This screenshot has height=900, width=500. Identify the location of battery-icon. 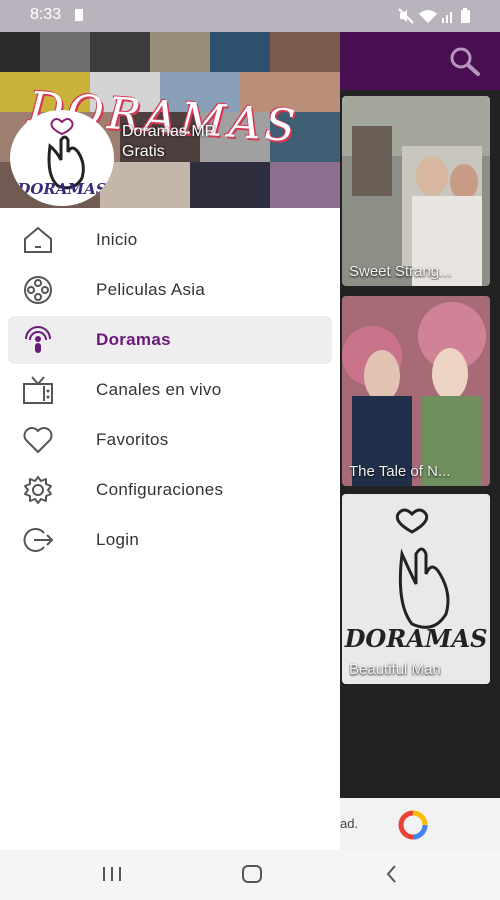
(465, 15).